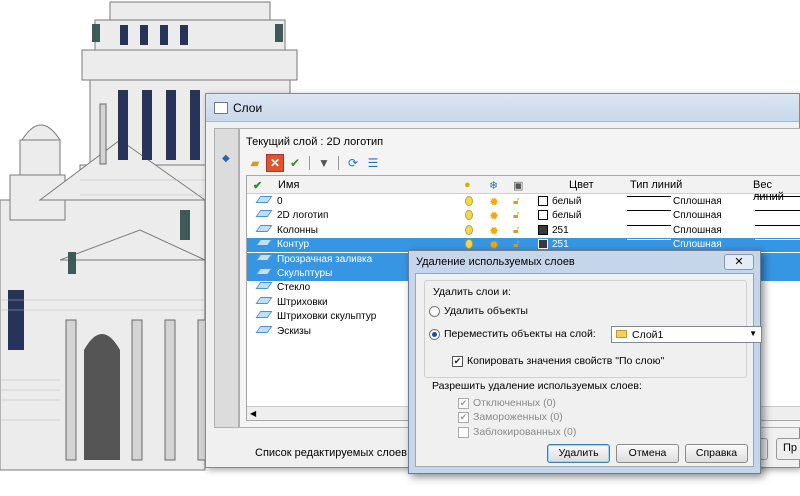 The image size is (800, 496). I want to click on name-column-header: Имя, so click(288, 185).